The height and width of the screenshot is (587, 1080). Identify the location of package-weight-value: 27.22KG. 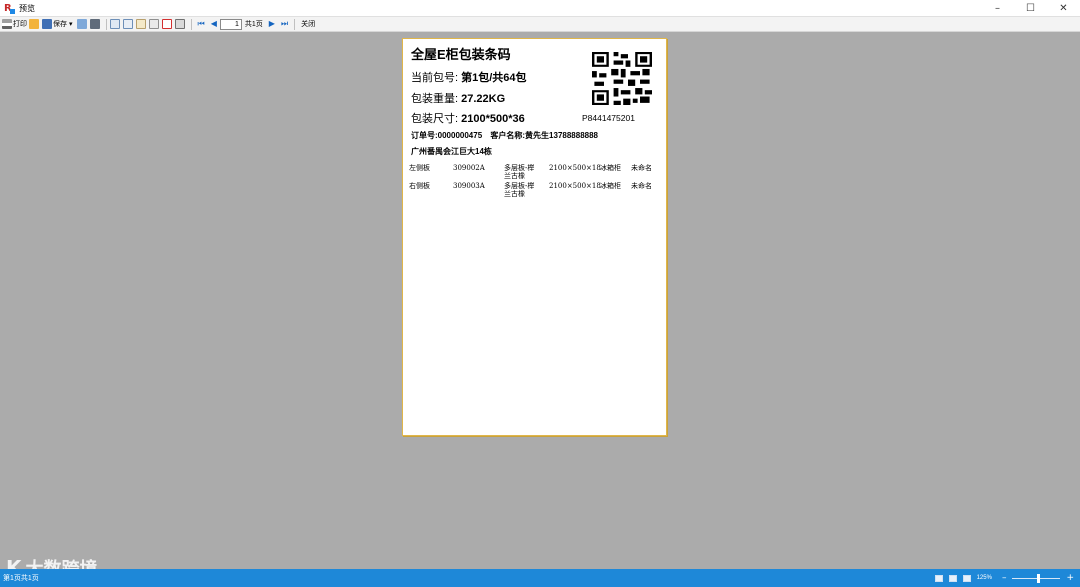
(483, 99).